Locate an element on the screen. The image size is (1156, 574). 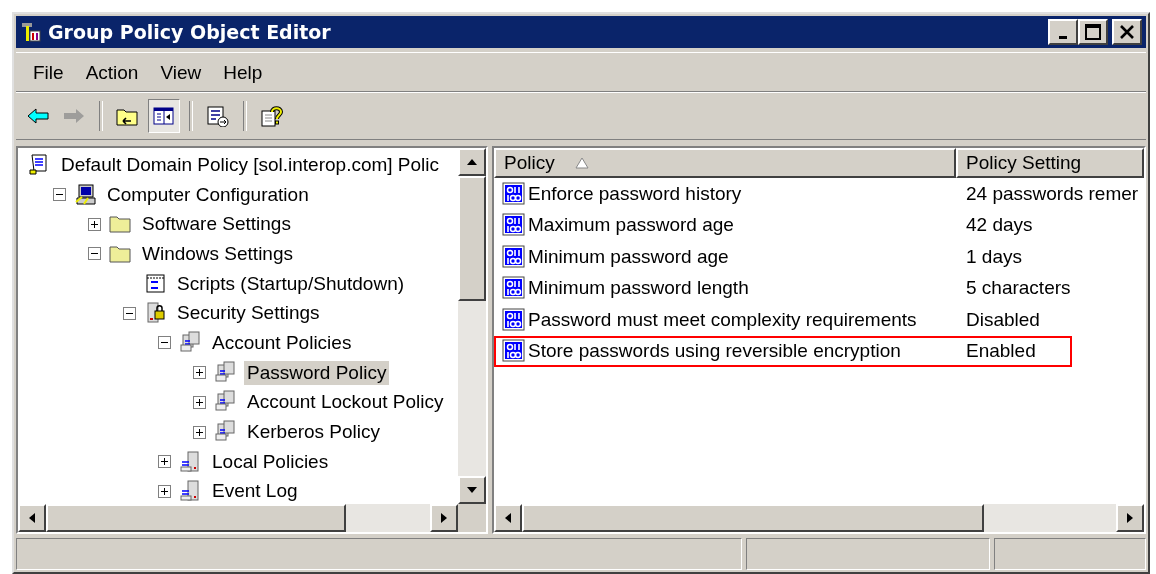
tree-item: Scripts (Startup/Shutdown) is located at coordinates (291, 283).